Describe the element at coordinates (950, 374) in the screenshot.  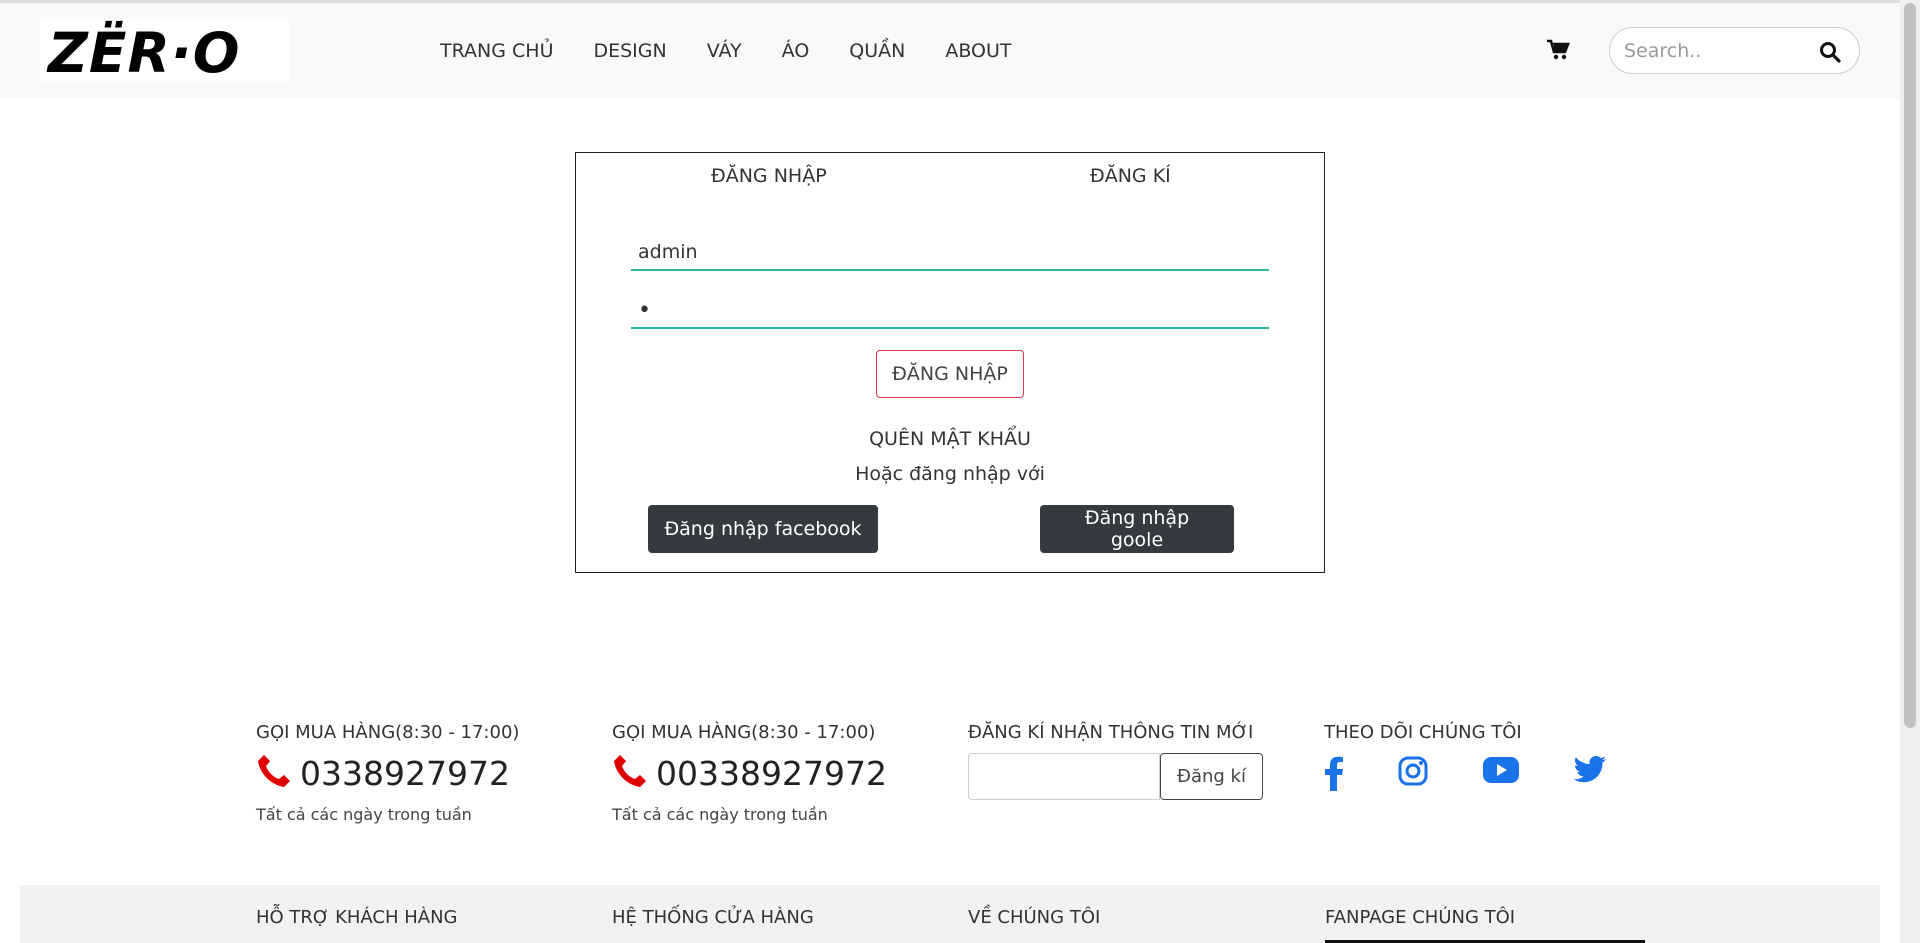
I see `login-submit-button: ĐĂNG NHẬP` at that location.